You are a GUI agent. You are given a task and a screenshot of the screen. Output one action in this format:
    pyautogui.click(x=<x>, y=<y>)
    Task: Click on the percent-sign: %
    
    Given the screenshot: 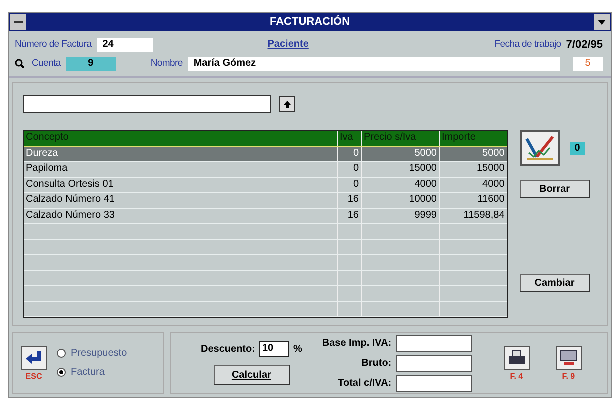 What is the action you would take?
    pyautogui.click(x=297, y=349)
    